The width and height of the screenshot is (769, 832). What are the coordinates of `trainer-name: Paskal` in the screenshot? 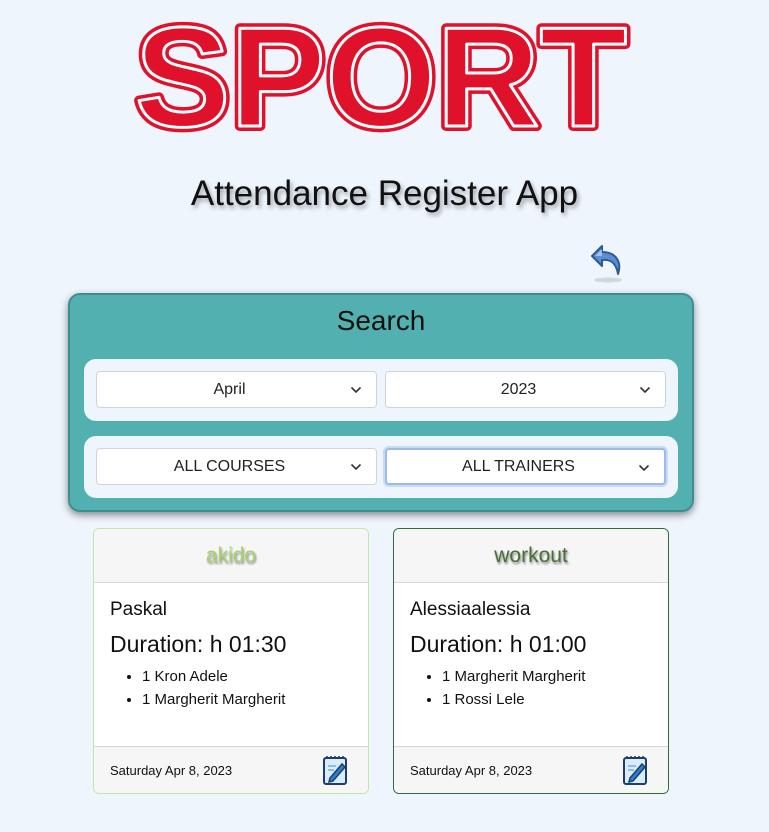 It's located at (139, 609).